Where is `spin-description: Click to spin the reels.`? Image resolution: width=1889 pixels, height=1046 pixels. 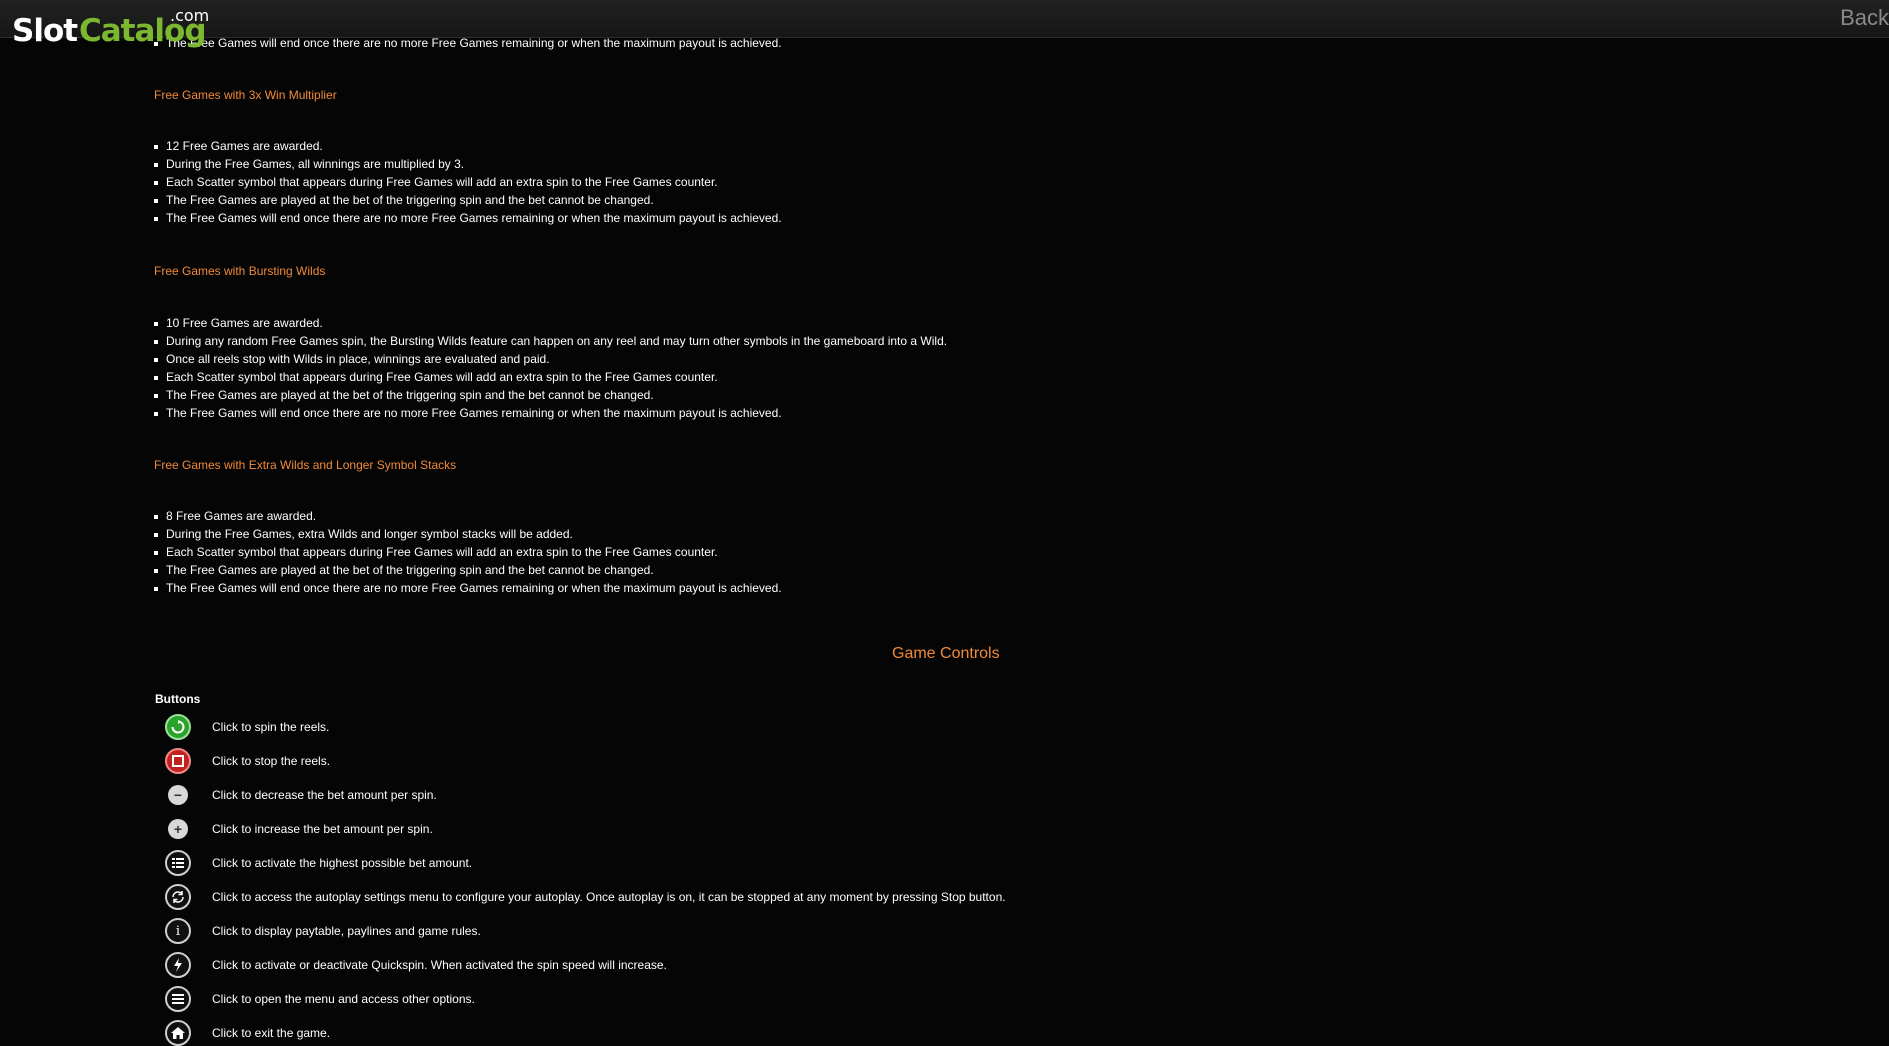
spin-description: Click to spin the reels. is located at coordinates (271, 727).